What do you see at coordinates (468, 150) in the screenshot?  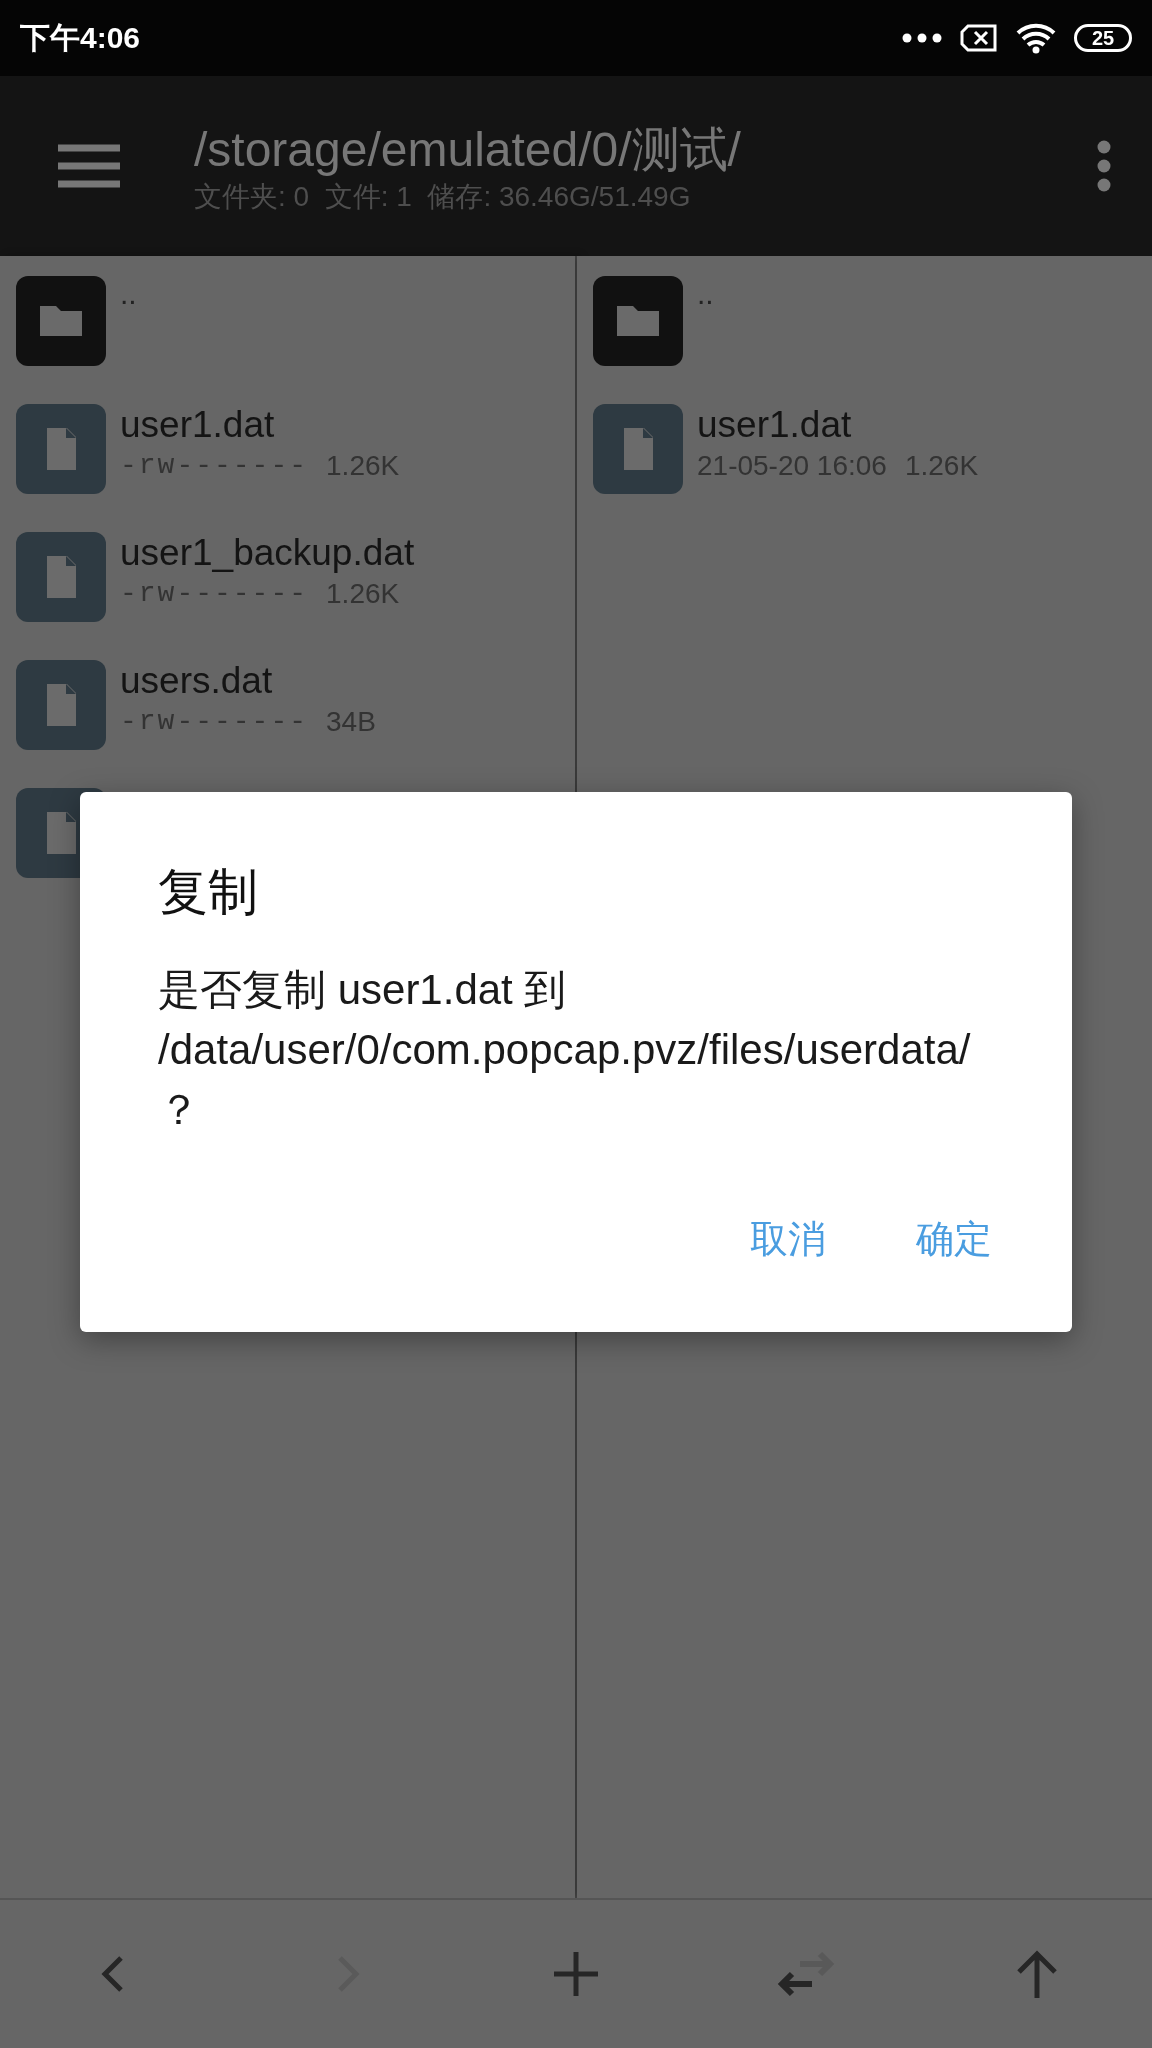 I see `path-title: /storage/emulated/0/测试/` at bounding box center [468, 150].